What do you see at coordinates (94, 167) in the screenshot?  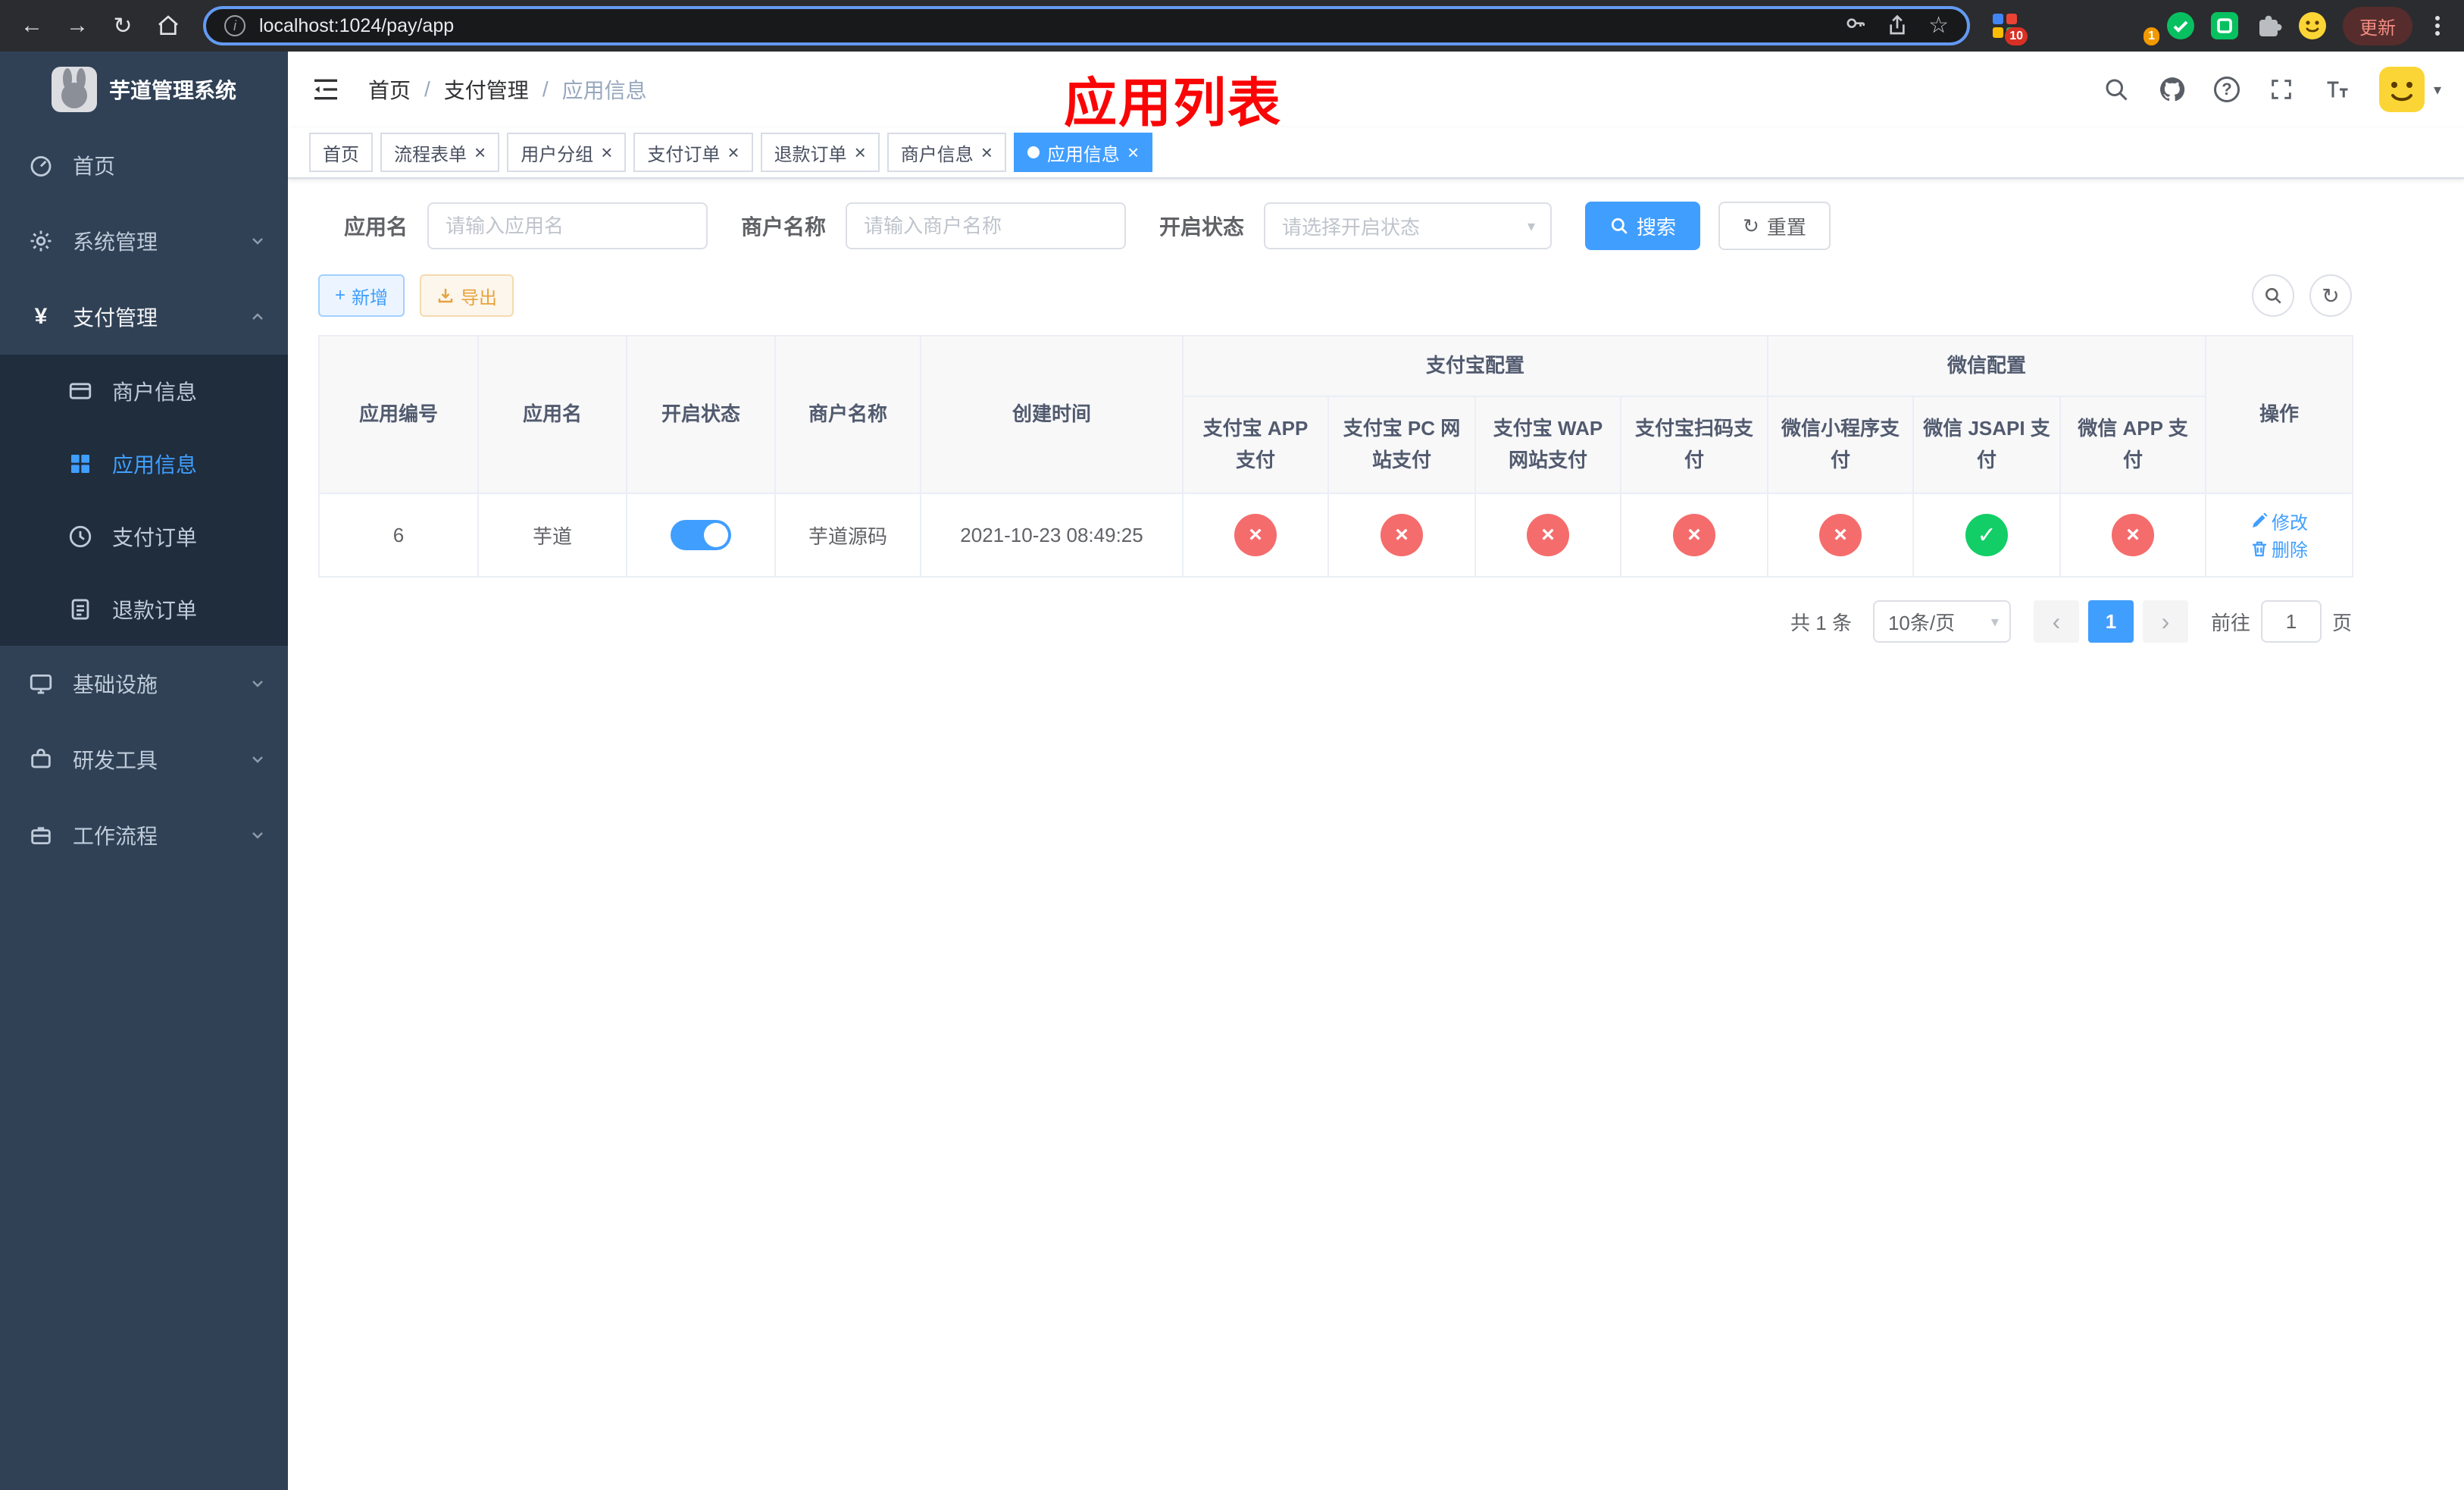 I see `sidebar-item-label: 首页` at bounding box center [94, 167].